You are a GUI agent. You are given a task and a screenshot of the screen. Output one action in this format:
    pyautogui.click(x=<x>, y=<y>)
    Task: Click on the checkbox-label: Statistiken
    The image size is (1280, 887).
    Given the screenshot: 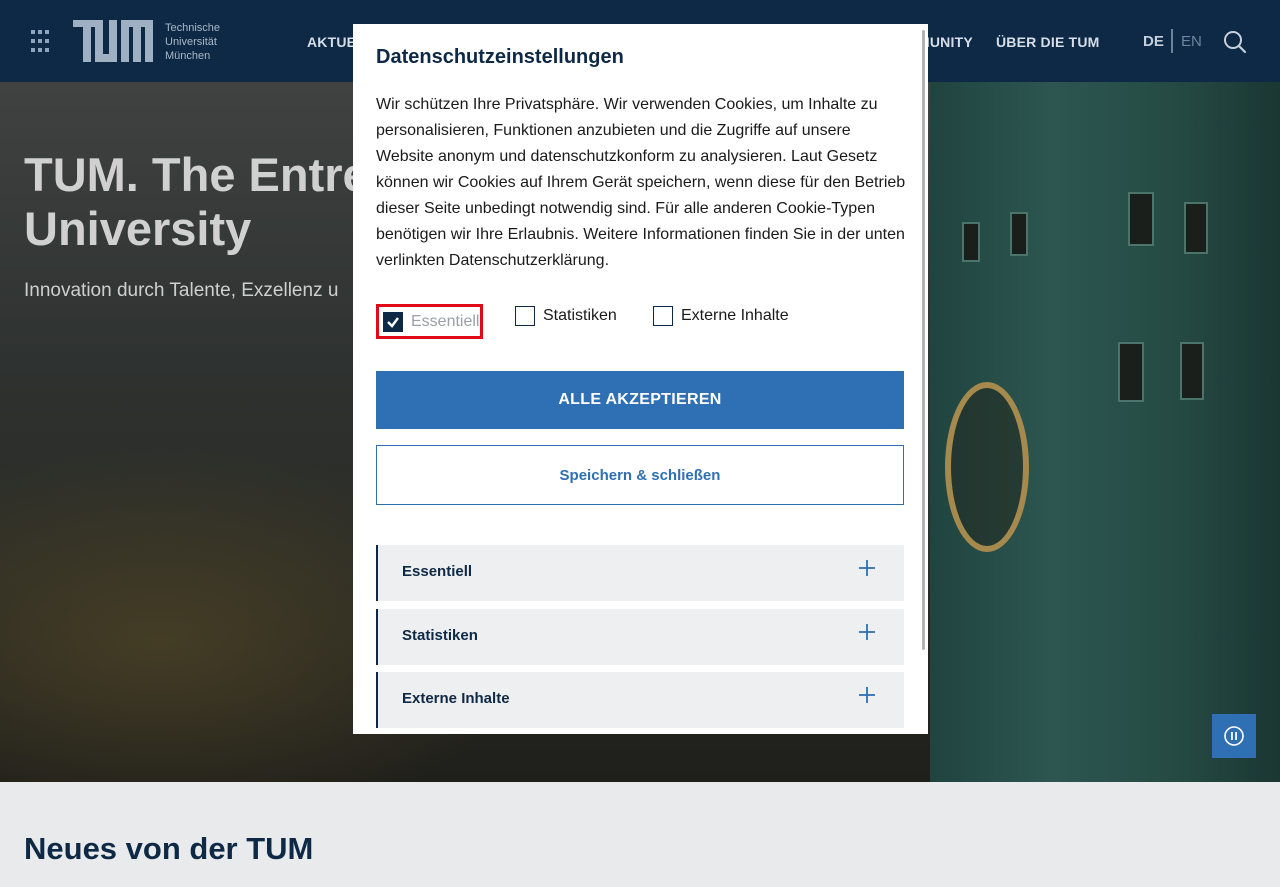 What is the action you would take?
    pyautogui.click(x=580, y=315)
    